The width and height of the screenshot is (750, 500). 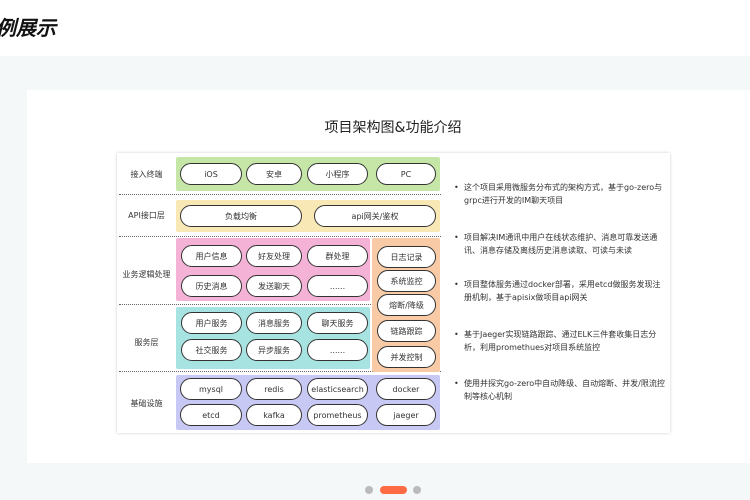 I want to click on pill: 历史消息, so click(x=211, y=286).